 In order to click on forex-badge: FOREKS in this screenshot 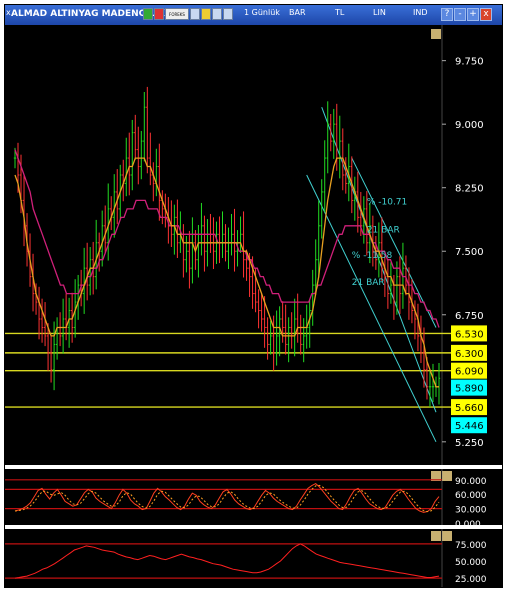, I will do `click(177, 14)`.